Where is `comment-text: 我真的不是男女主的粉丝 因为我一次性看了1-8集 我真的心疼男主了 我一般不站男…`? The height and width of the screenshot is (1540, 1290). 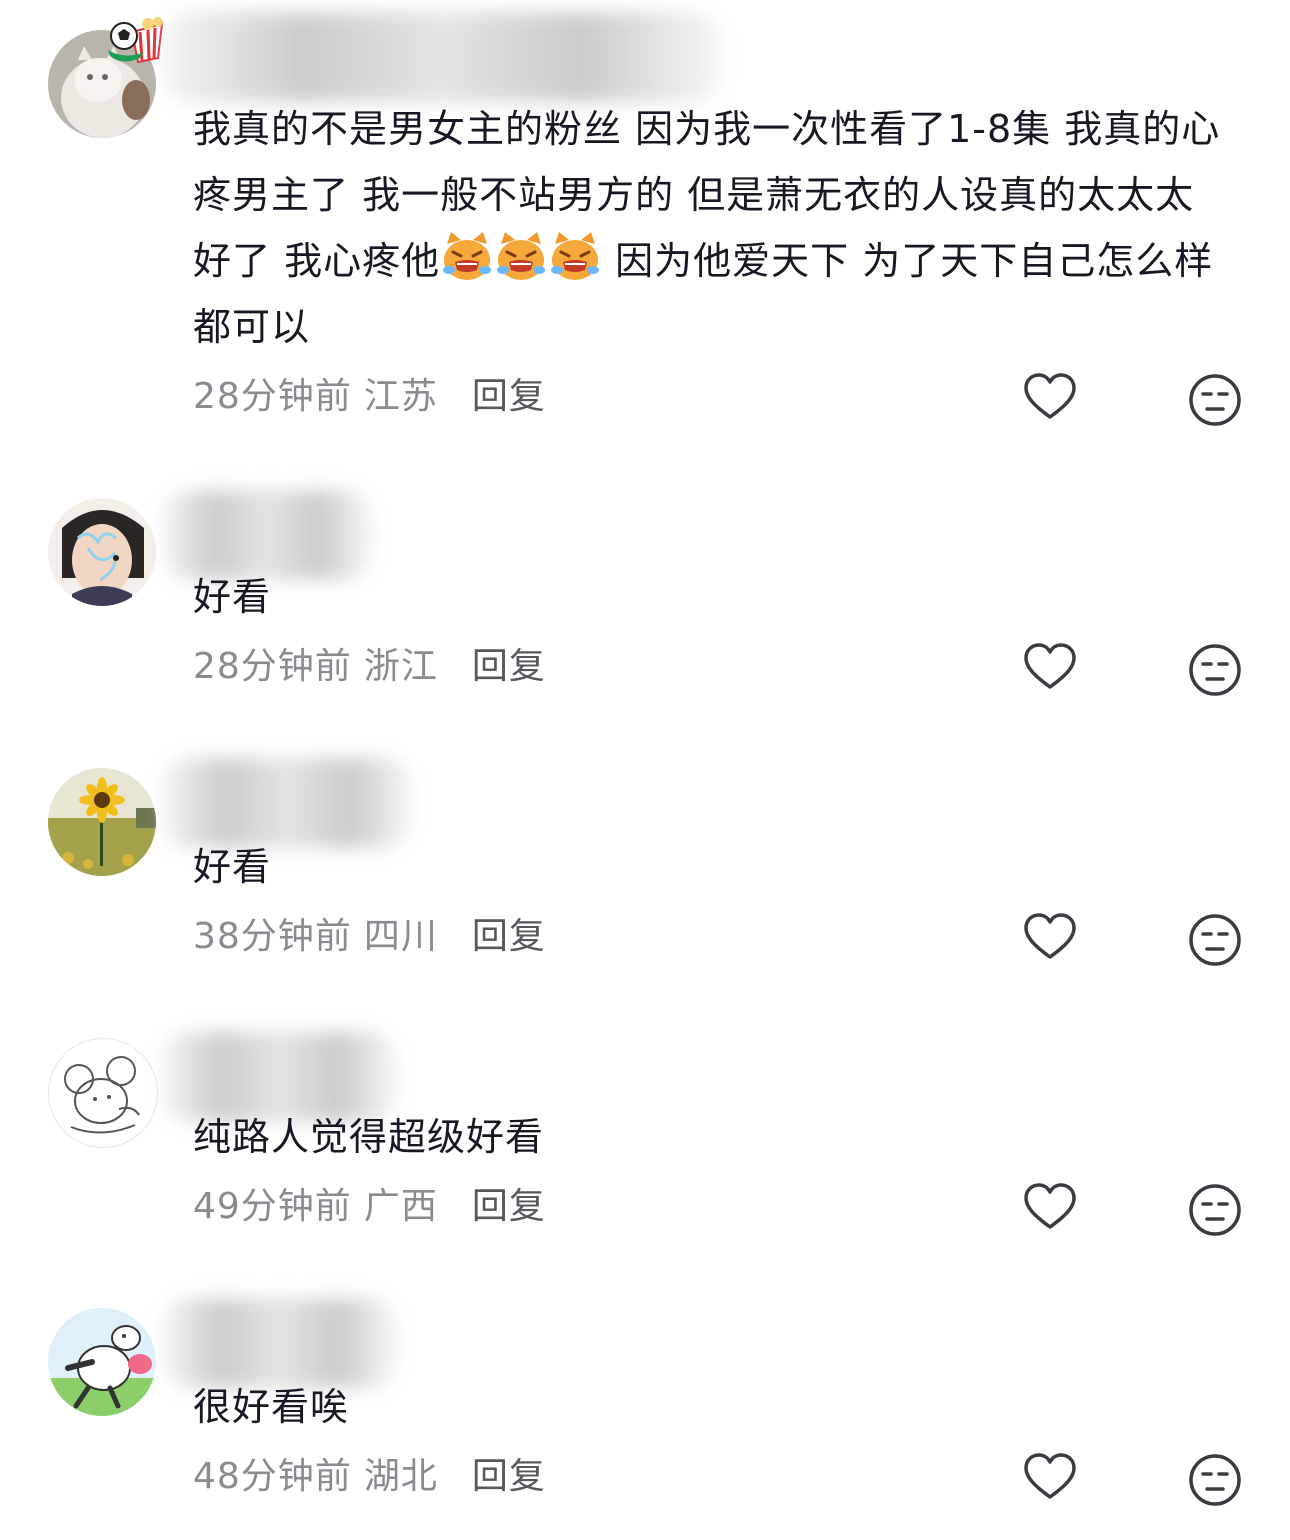
comment-text: 我真的不是男女主的粉丝 因为我一次性看了1-8集 我真的心疼男主了 我一般不站男… is located at coordinates (713, 228).